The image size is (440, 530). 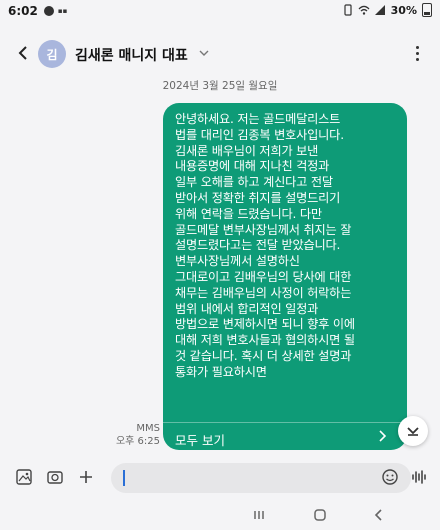 What do you see at coordinates (55, 477) in the screenshot?
I see `camera-icon` at bounding box center [55, 477].